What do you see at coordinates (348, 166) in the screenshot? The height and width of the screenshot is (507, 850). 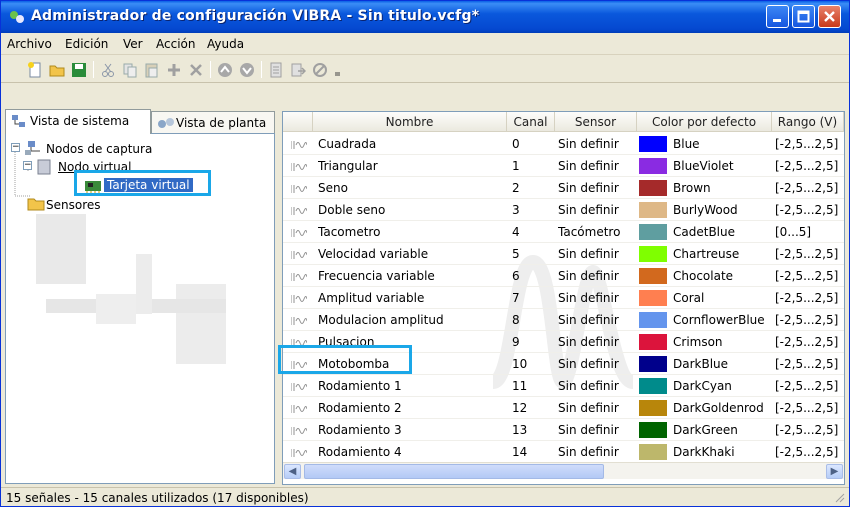 I see `cell-nombre: Triangular` at bounding box center [348, 166].